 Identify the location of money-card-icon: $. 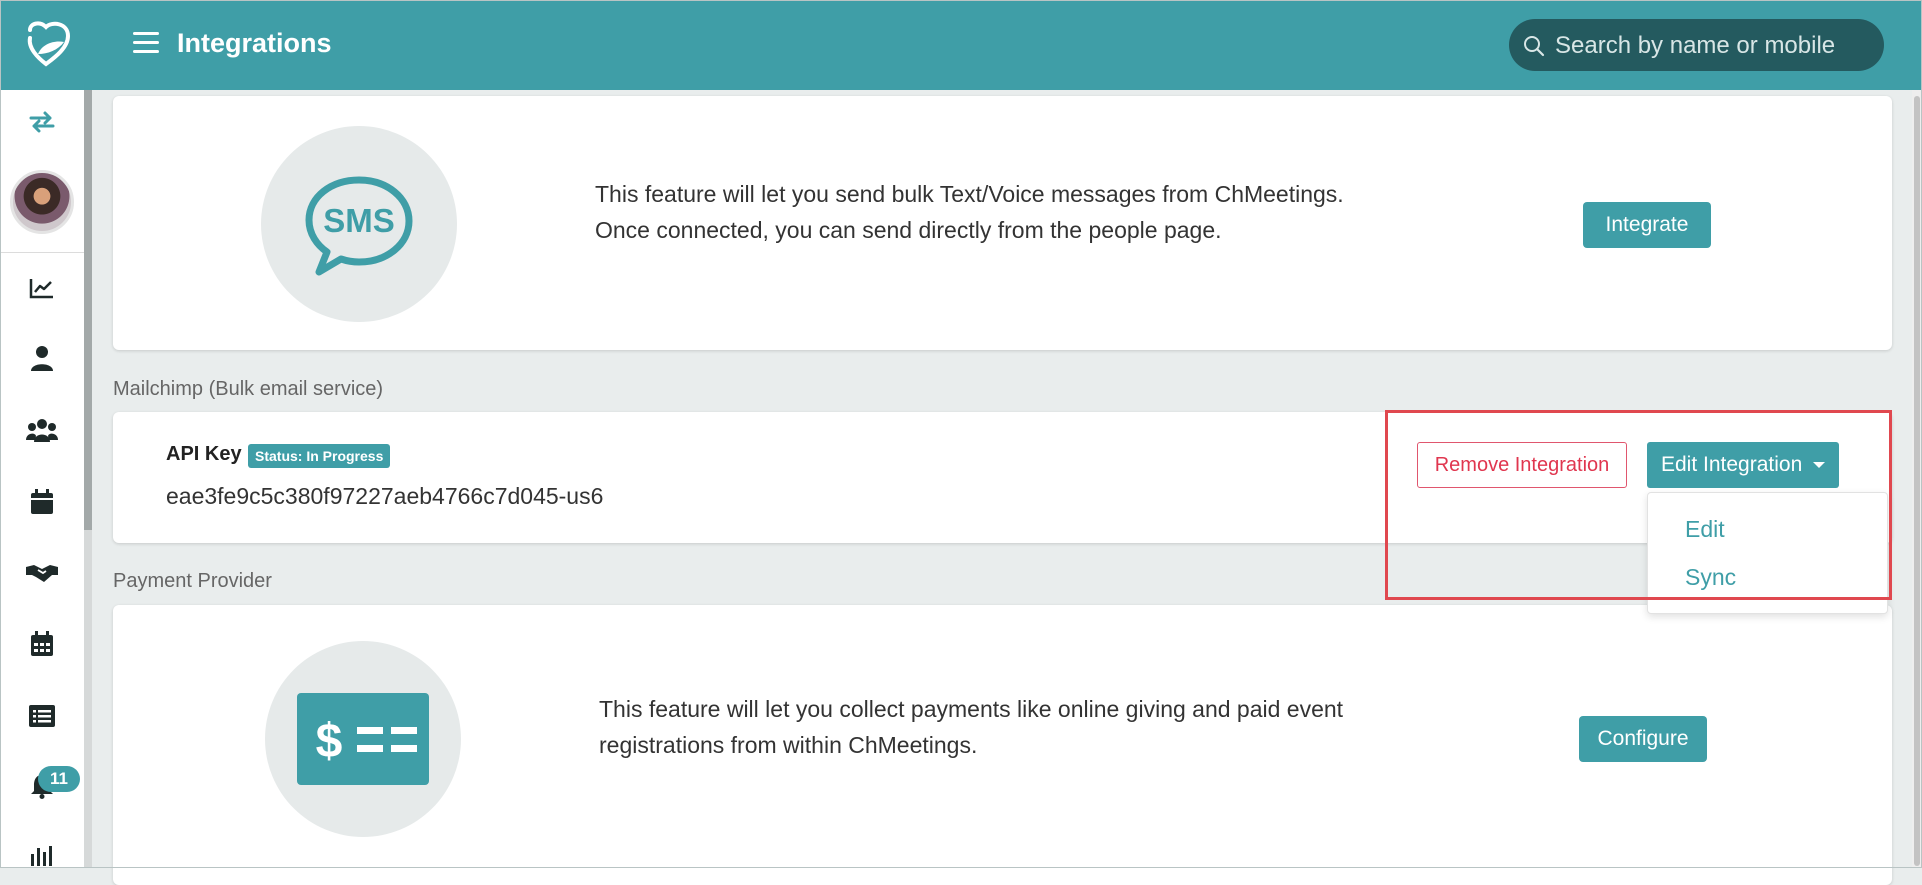
(363, 739).